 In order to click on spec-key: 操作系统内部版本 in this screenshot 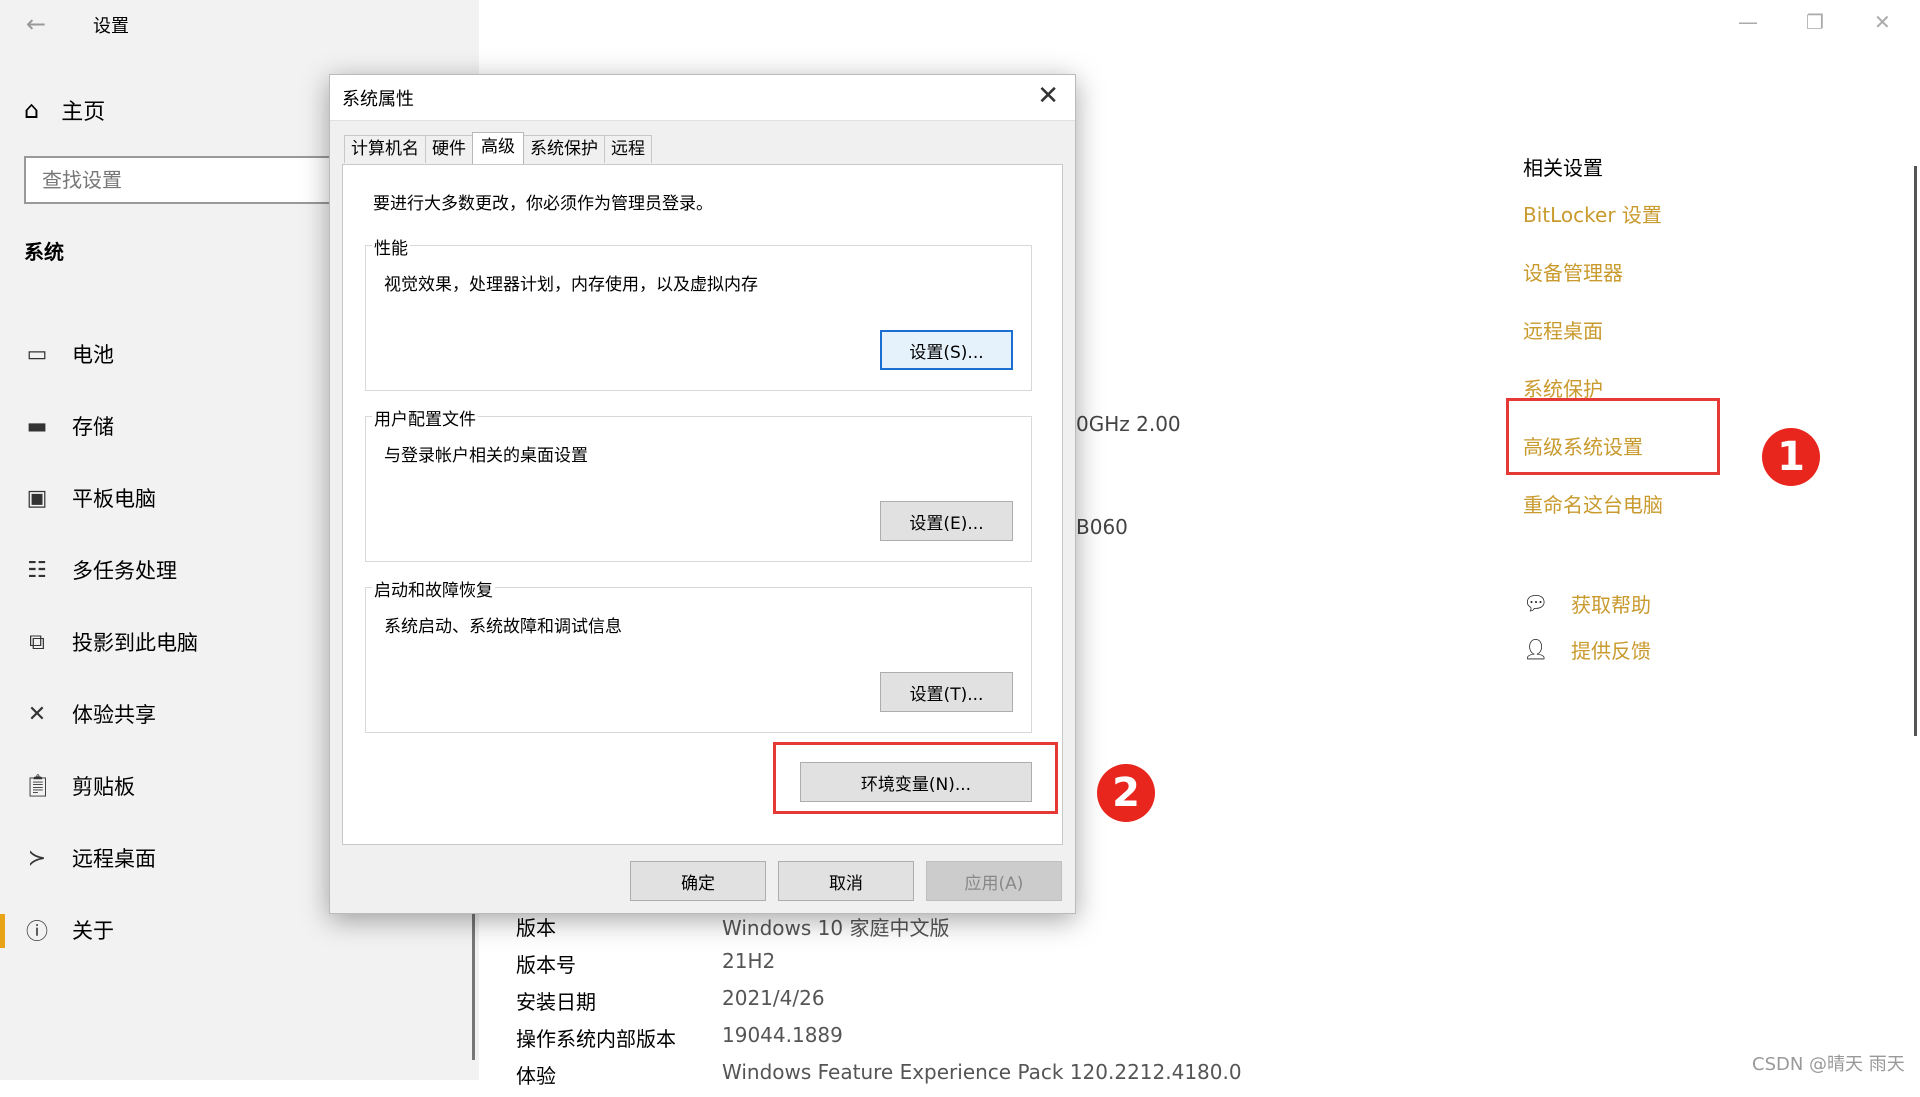, I will do `click(596, 1039)`.